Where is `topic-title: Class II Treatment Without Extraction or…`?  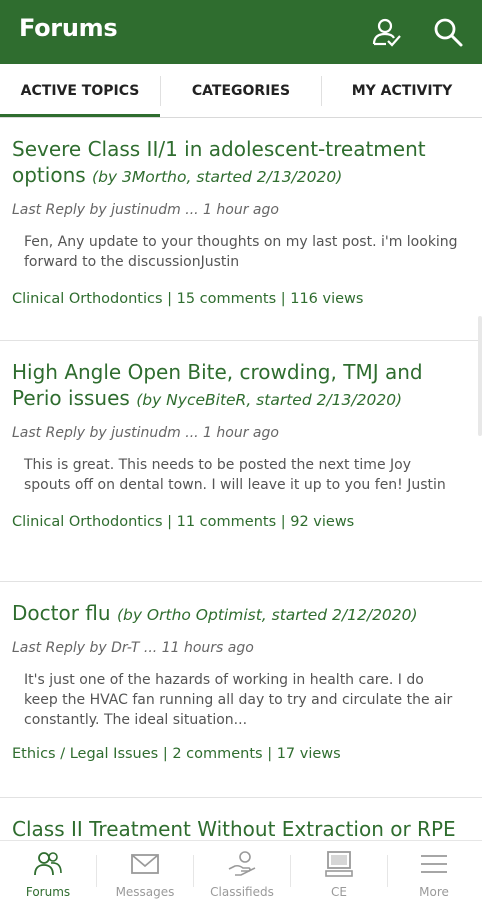
topic-title: Class II Treatment Without Extraction or… is located at coordinates (241, 828).